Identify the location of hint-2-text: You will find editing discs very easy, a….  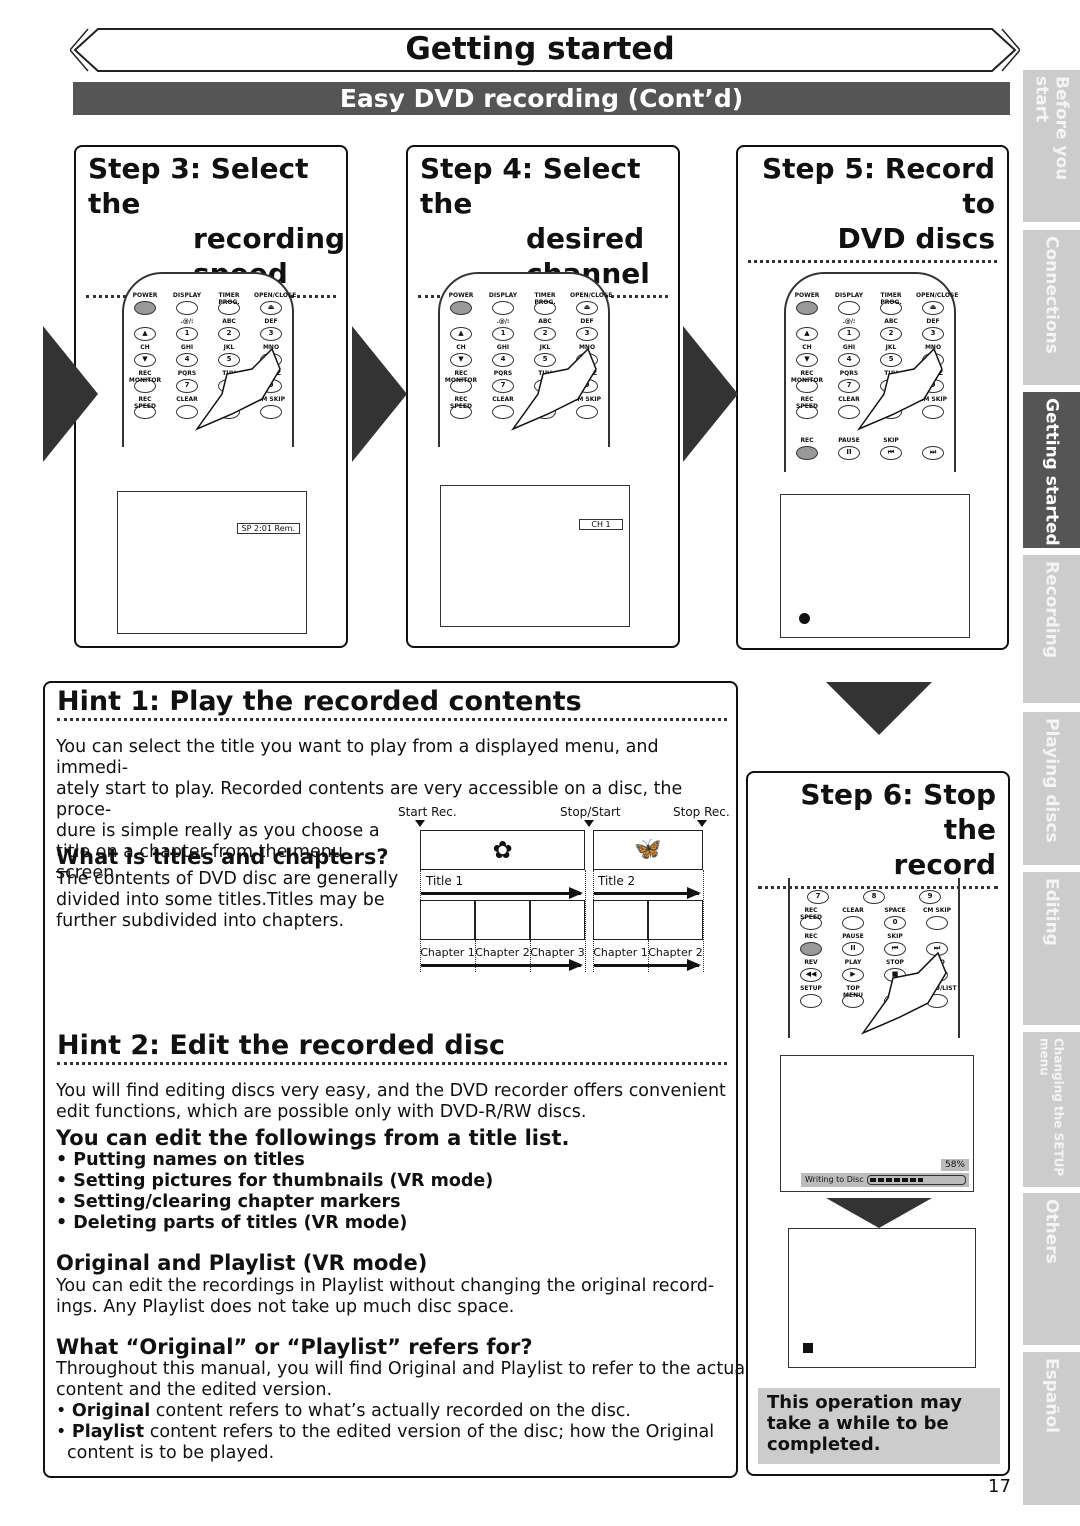
(391, 1101).